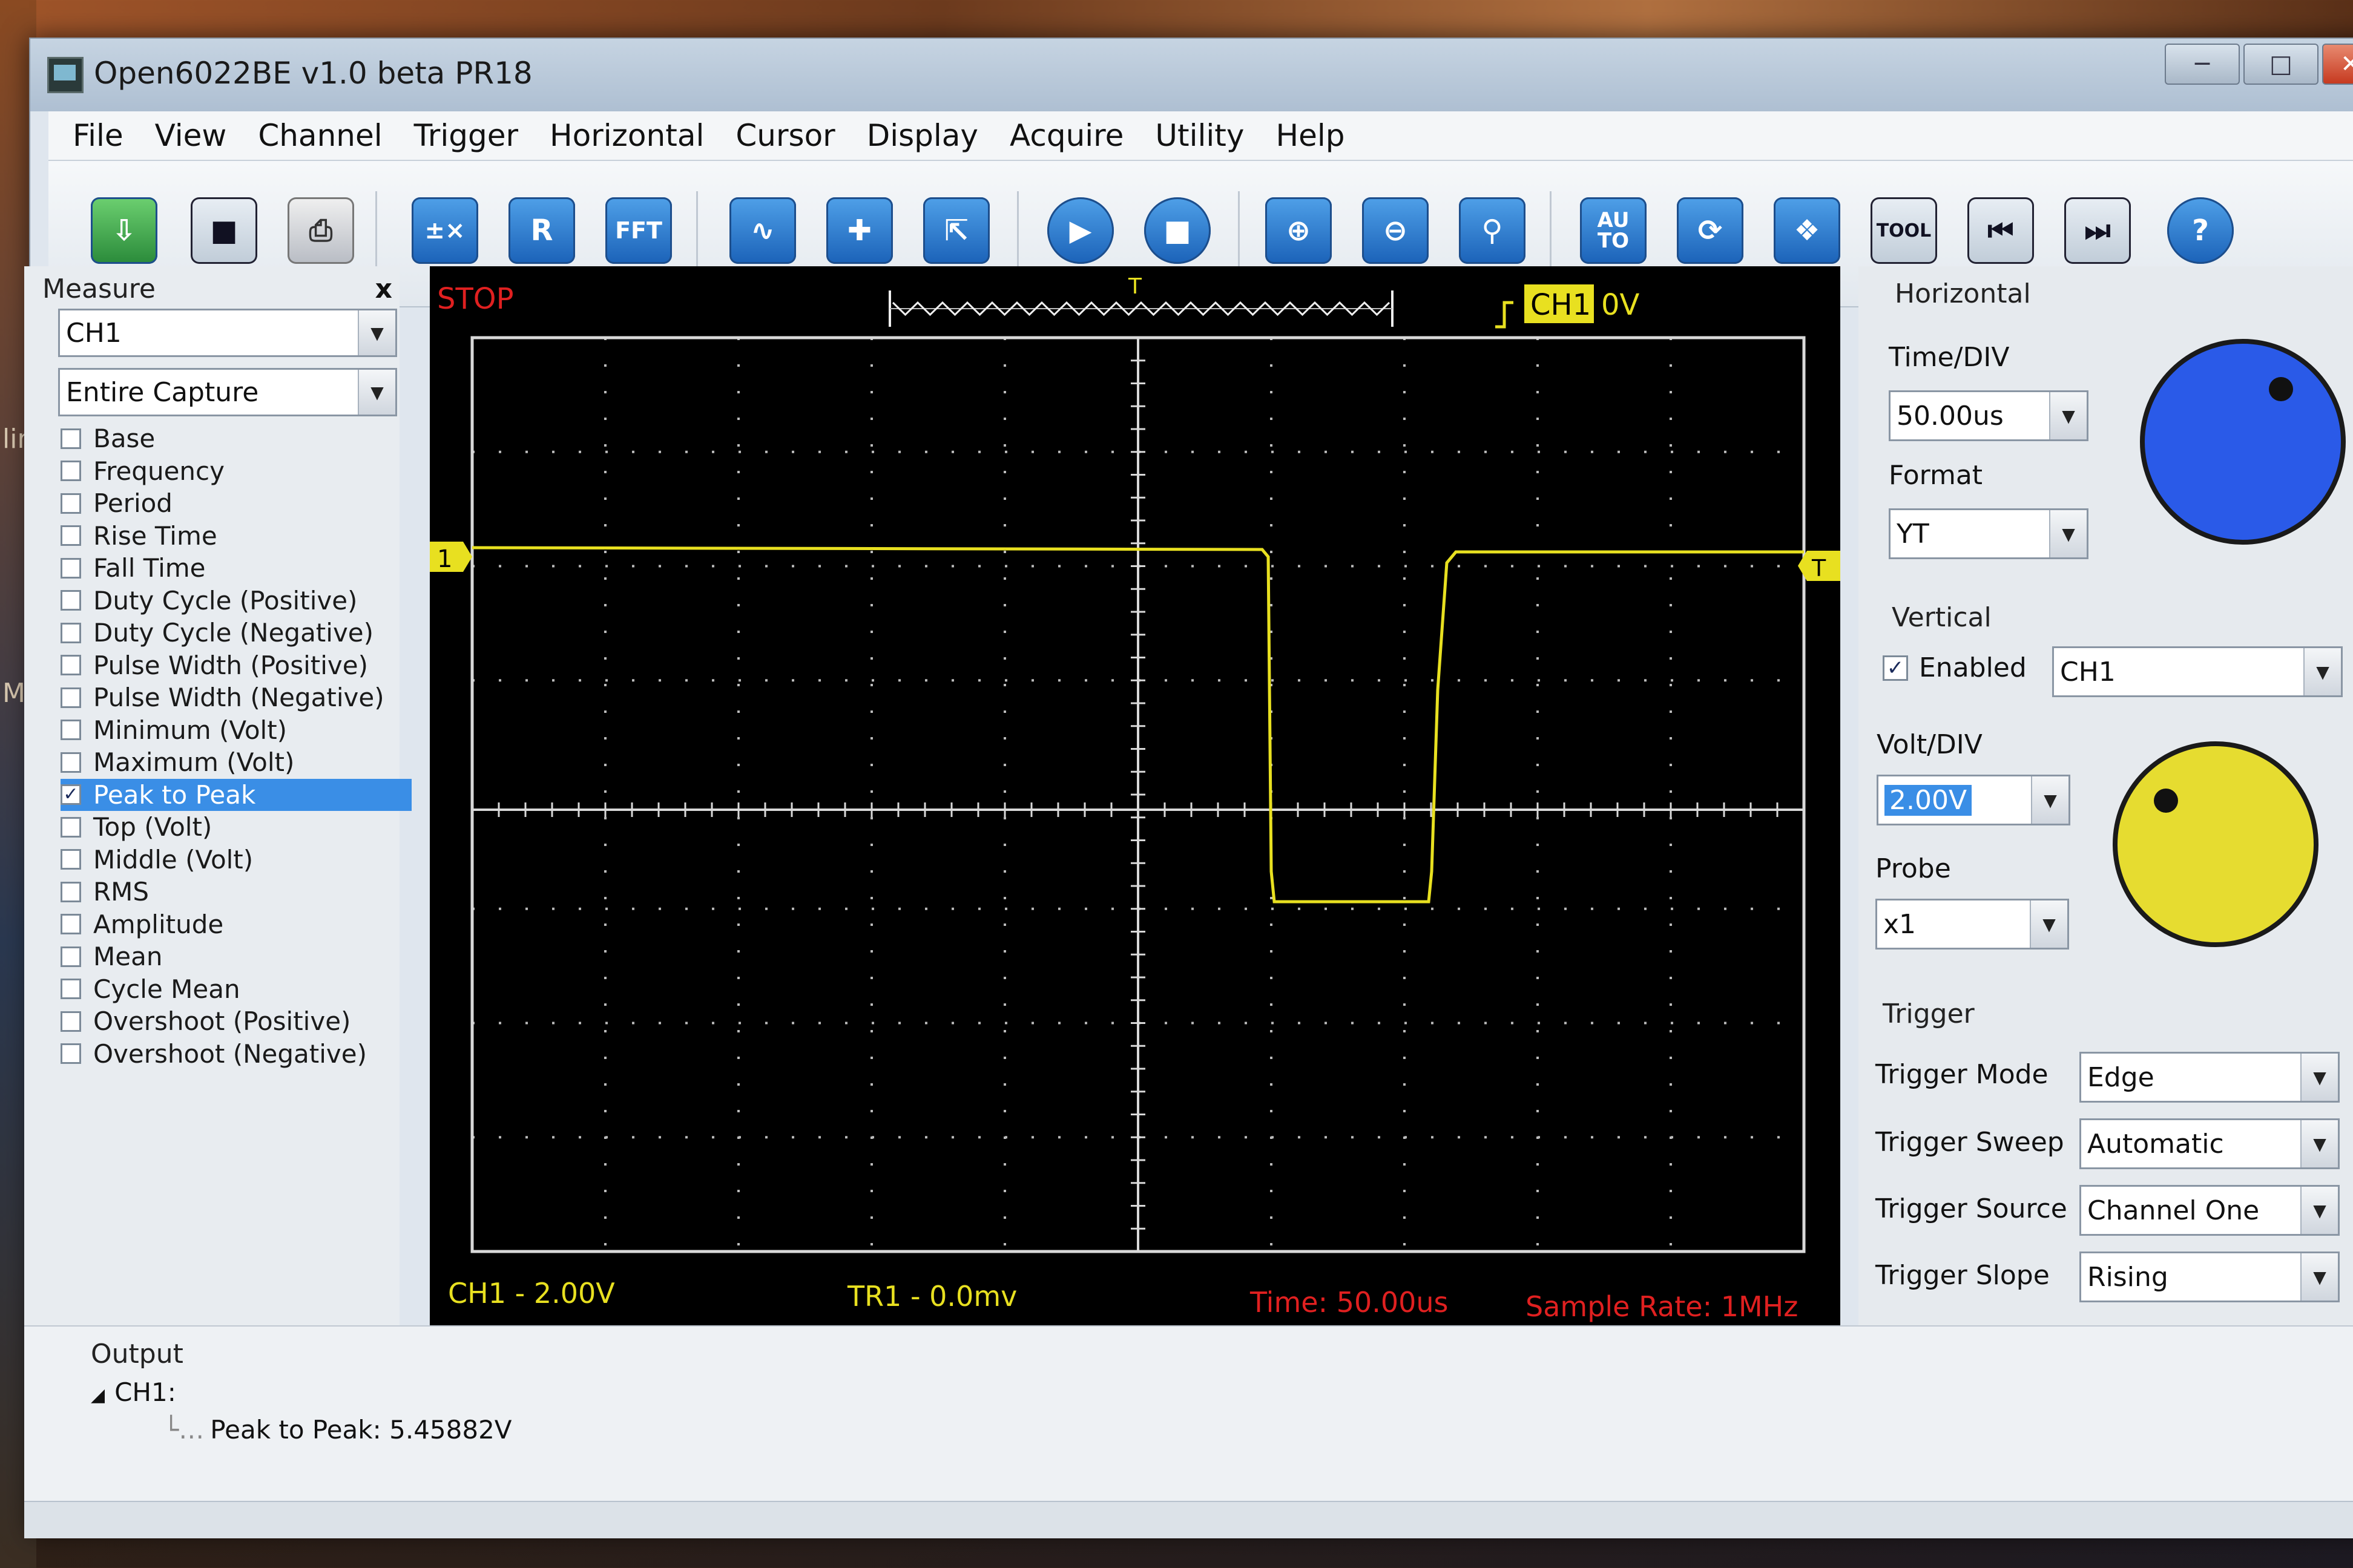 The width and height of the screenshot is (2353, 1568). I want to click on volt-div-select: 2.00V ▼, so click(1973, 800).